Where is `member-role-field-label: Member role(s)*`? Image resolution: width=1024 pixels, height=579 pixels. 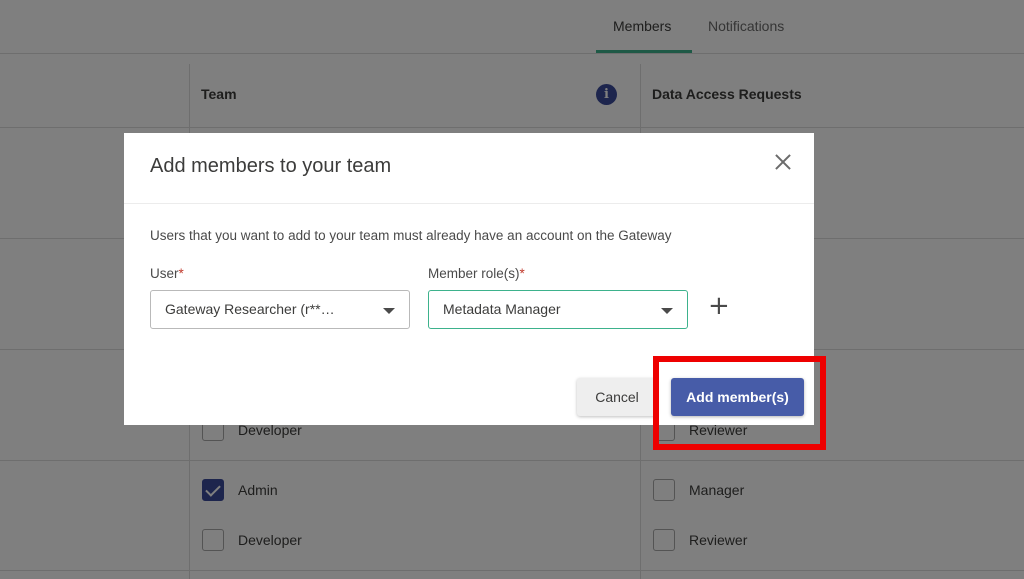 member-role-field-label: Member role(s)* is located at coordinates (476, 273).